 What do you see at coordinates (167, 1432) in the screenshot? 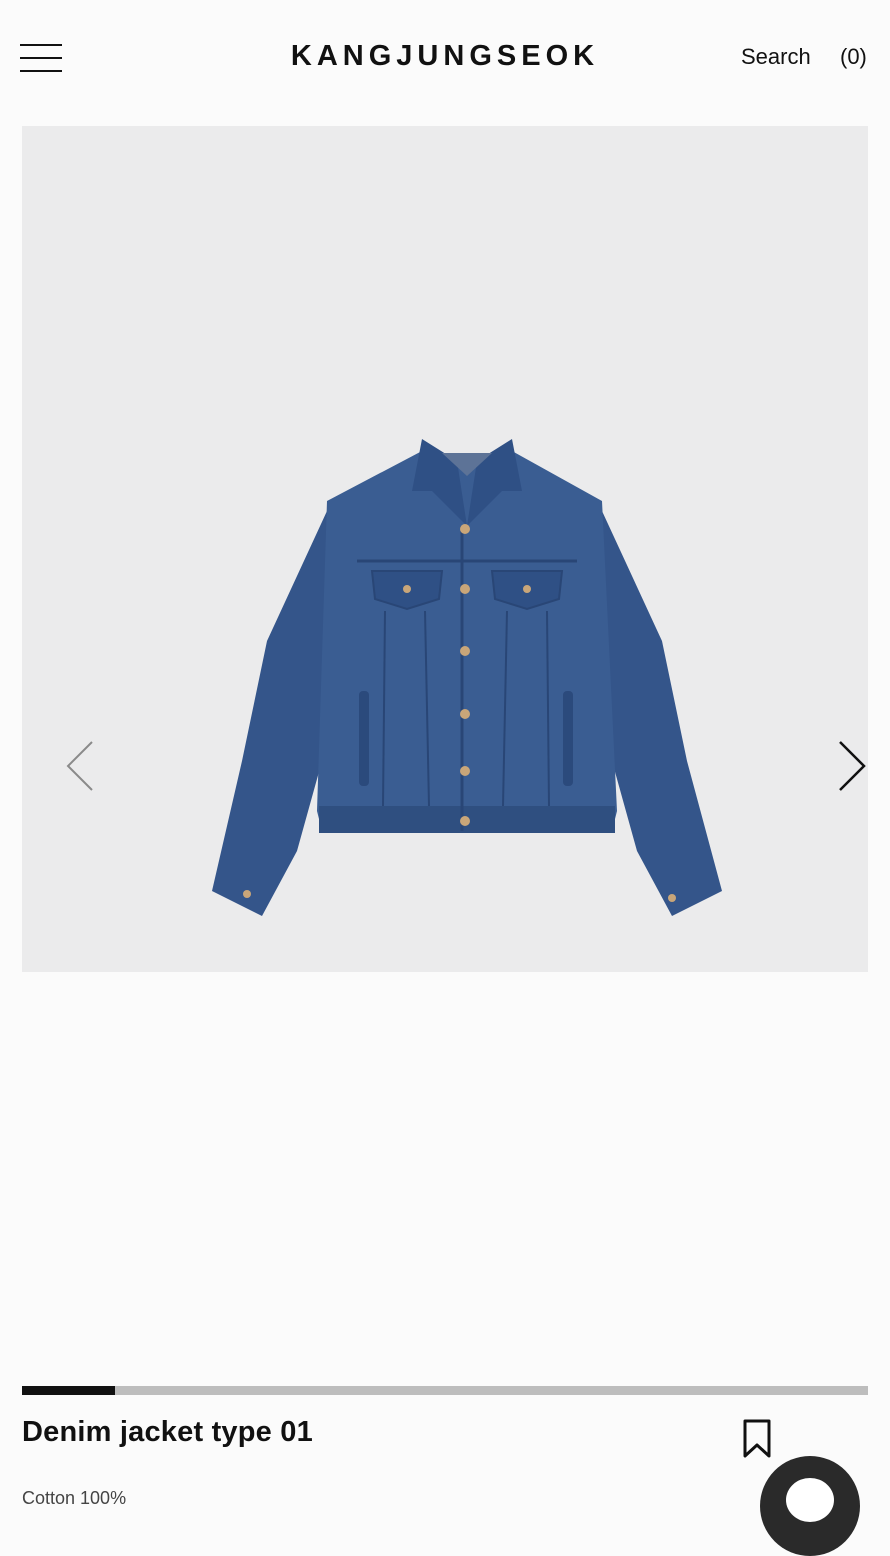
I see `product-title: Denim jacket type 01` at bounding box center [167, 1432].